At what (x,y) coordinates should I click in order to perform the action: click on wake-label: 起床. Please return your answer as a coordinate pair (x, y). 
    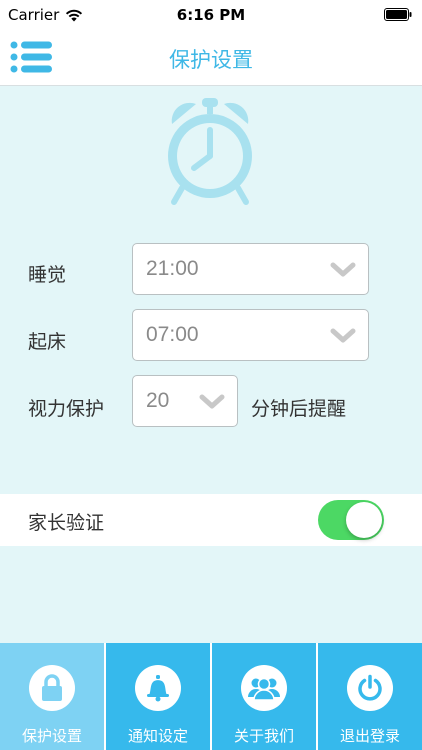
    Looking at the image, I should click on (47, 342).